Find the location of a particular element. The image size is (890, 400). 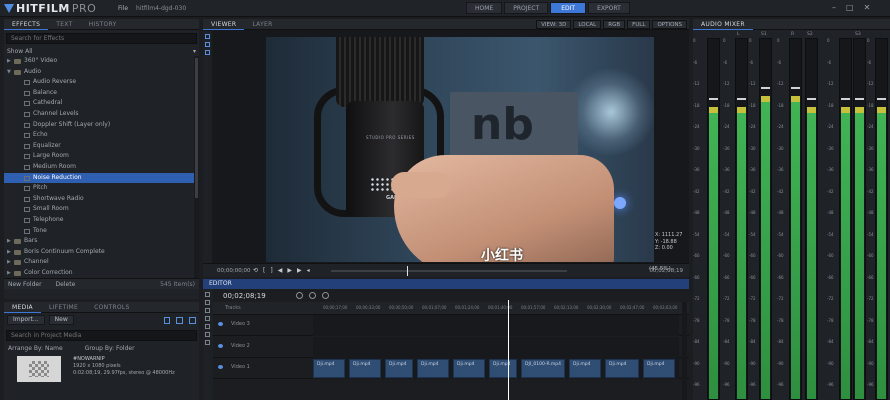

play-icon: ▶ is located at coordinates (289, 270).